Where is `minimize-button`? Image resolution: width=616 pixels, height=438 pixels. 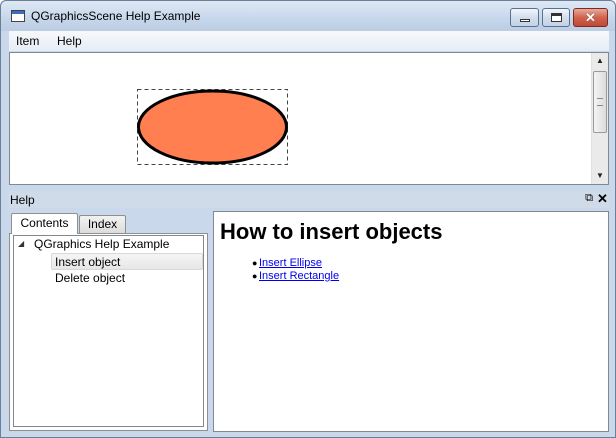
minimize-button is located at coordinates (524, 17).